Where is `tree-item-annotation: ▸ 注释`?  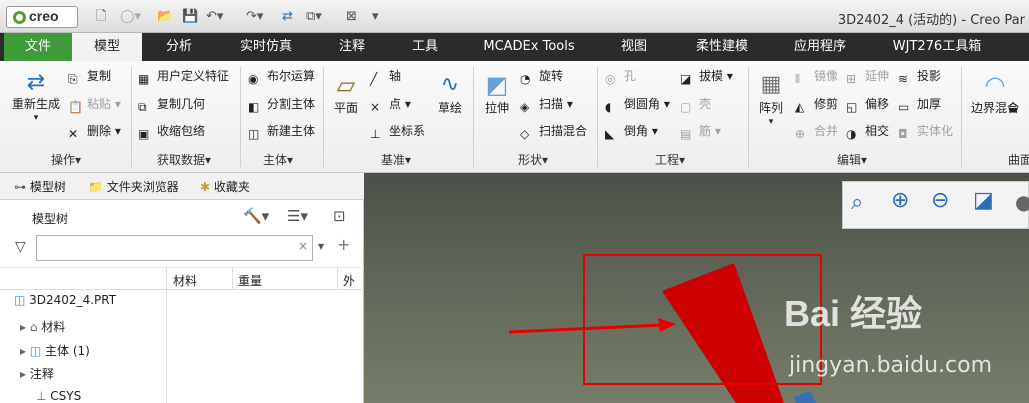 tree-item-annotation: ▸ 注释 is located at coordinates (37, 373).